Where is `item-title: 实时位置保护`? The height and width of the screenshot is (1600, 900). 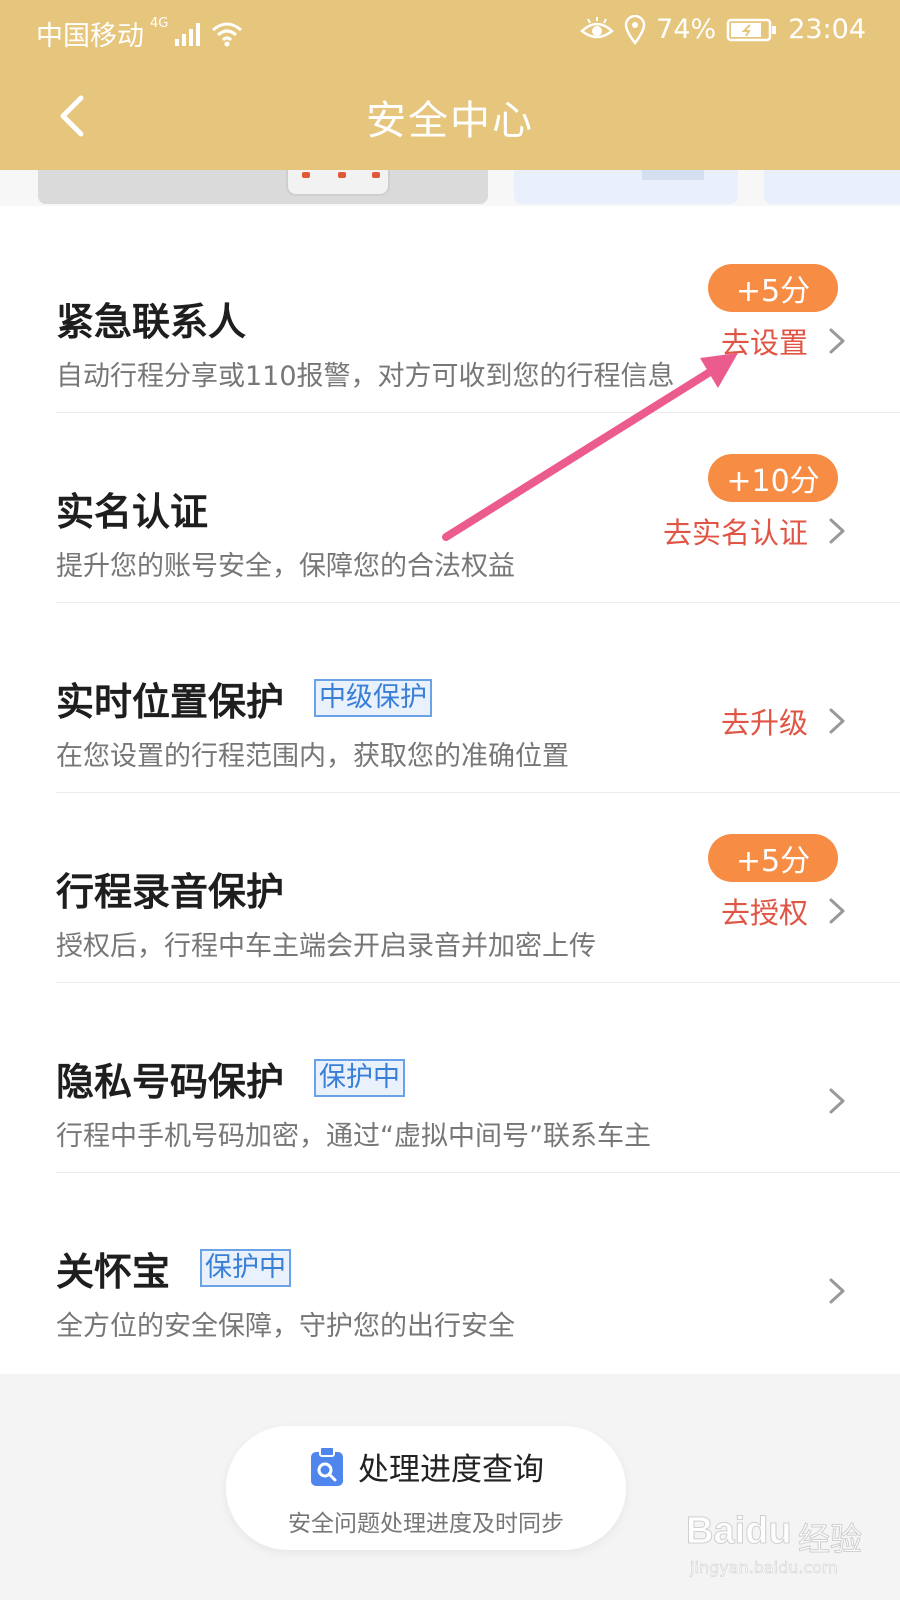
item-title: 实时位置保护 is located at coordinates (170, 701).